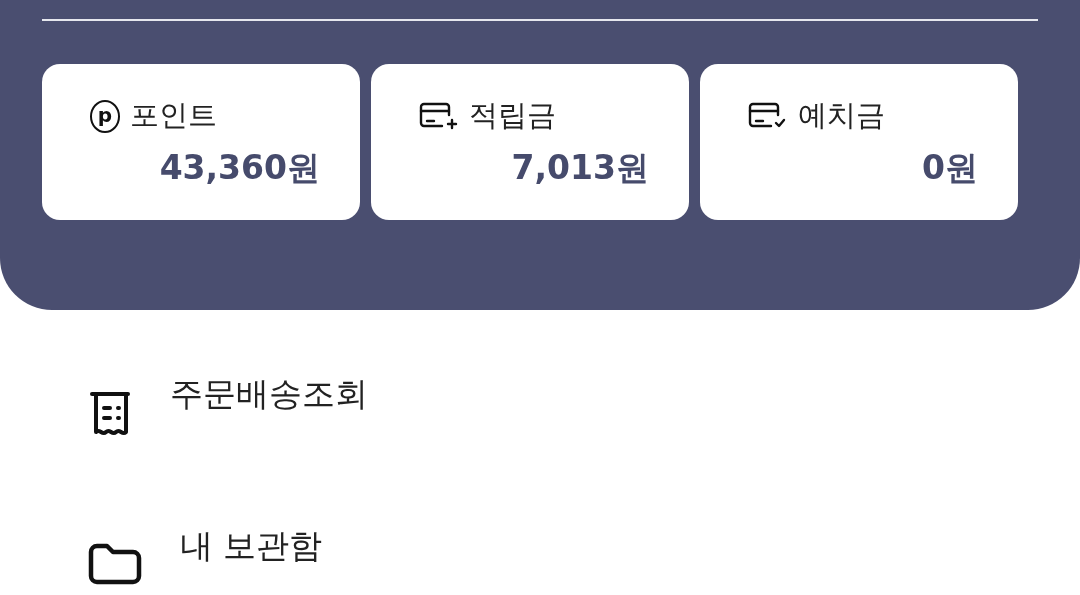 The width and height of the screenshot is (1080, 595). What do you see at coordinates (950, 168) in the screenshot?
I see `balance-amount: 0원` at bounding box center [950, 168].